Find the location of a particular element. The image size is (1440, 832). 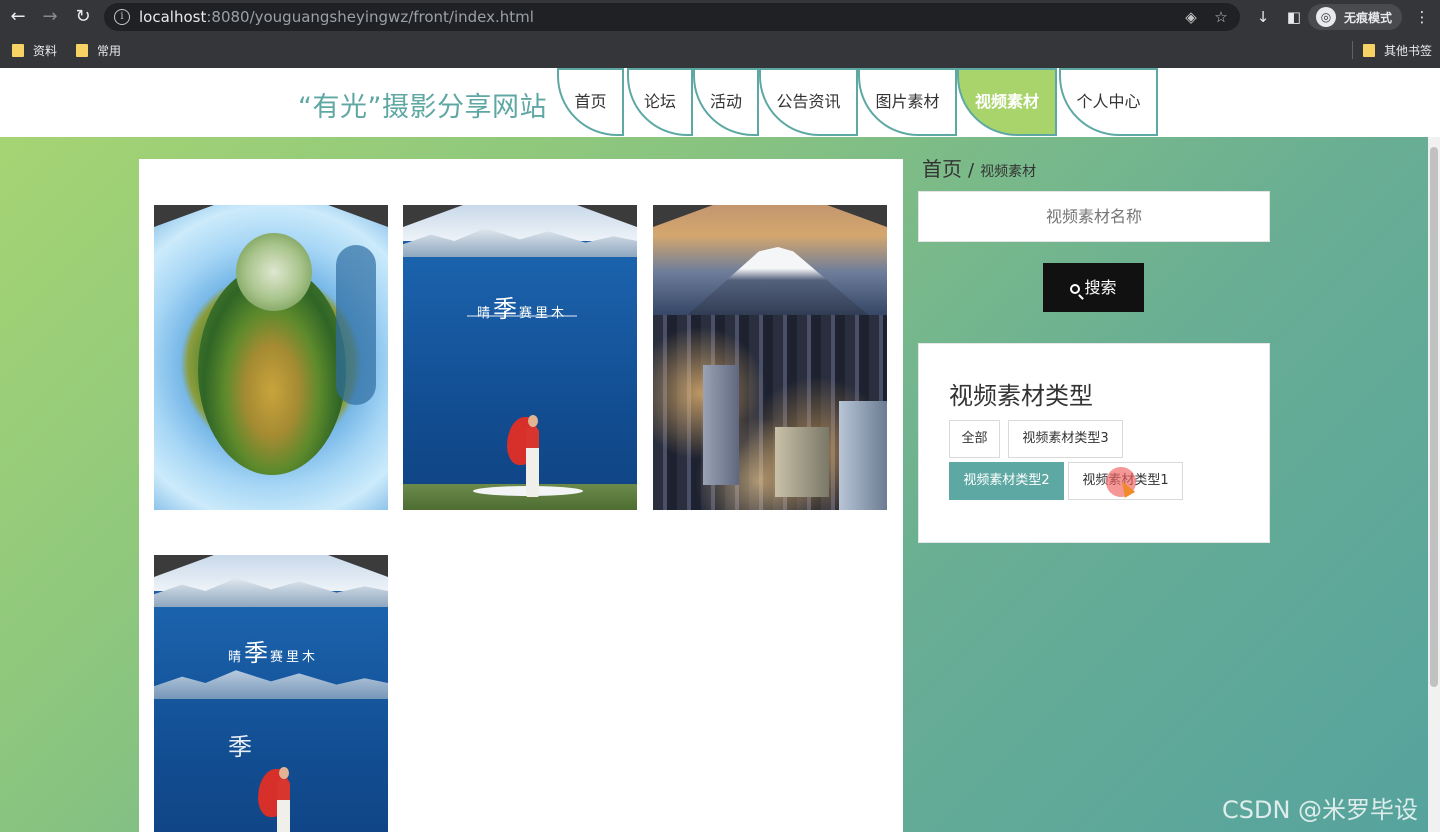

type-filter-all: 全部 is located at coordinates (974, 439).